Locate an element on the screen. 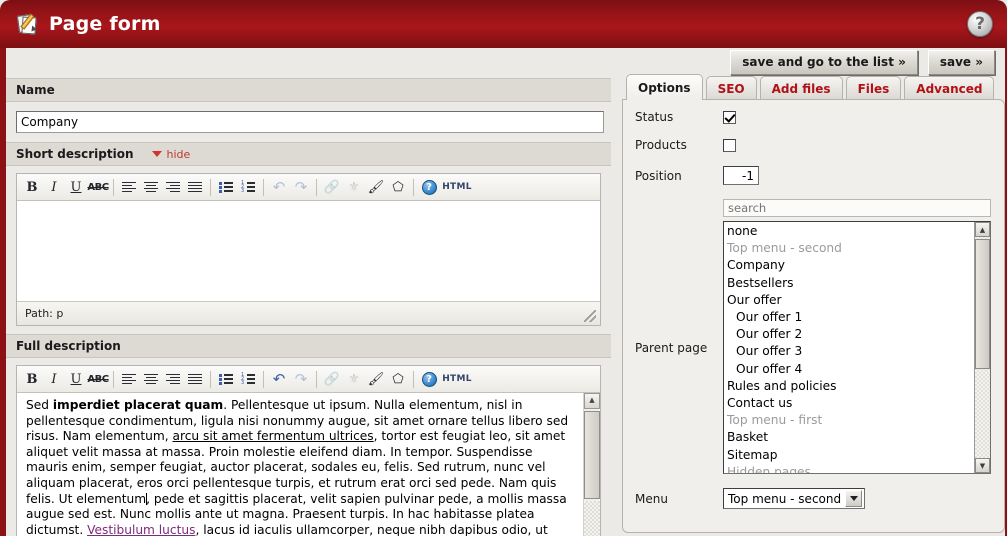  short-description-hide-toggle: hide is located at coordinates (171, 154).